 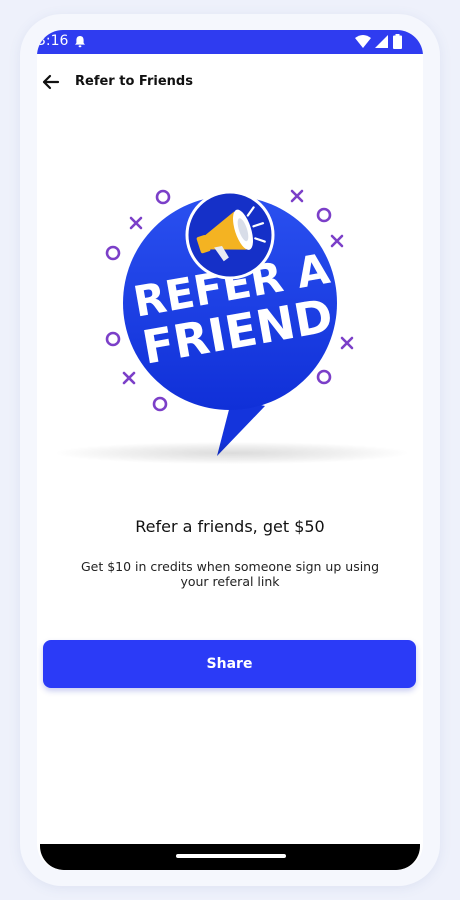 What do you see at coordinates (53, 41) in the screenshot?
I see `status-time: 3:16` at bounding box center [53, 41].